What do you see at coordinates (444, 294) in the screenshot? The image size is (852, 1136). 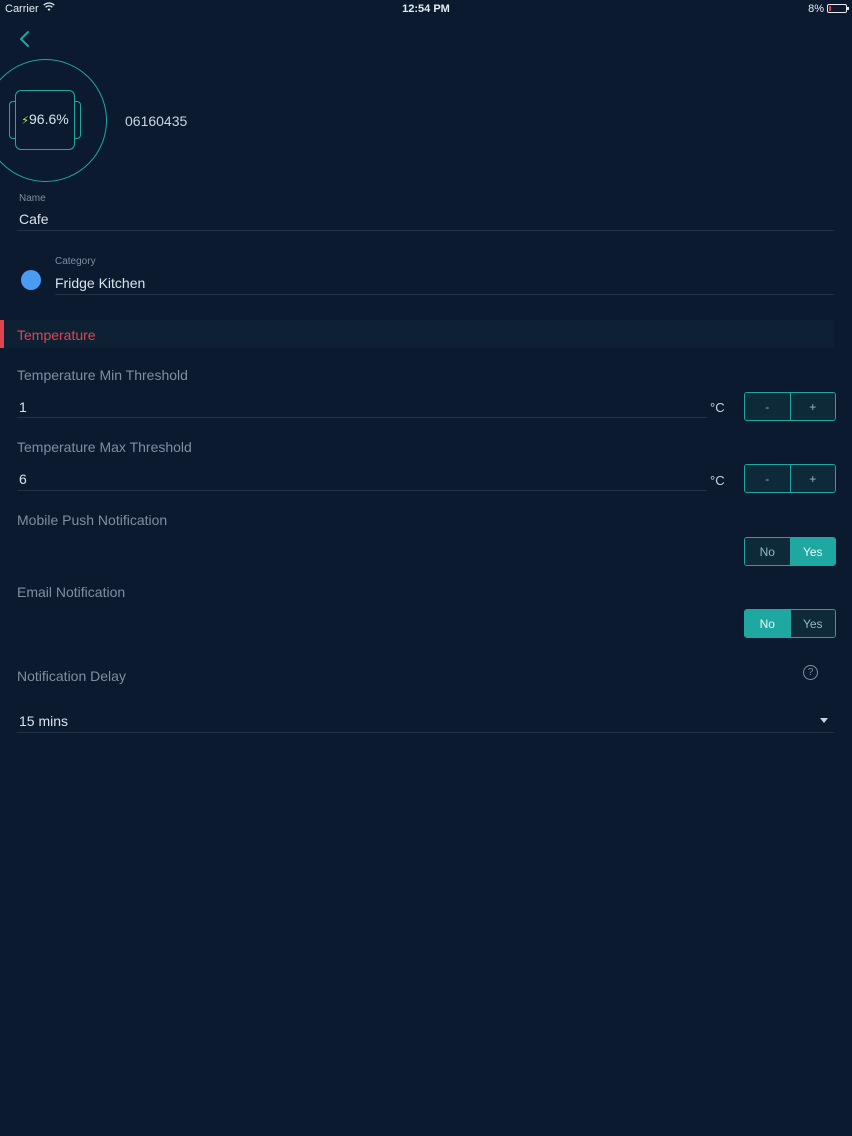 I see `category-underline` at bounding box center [444, 294].